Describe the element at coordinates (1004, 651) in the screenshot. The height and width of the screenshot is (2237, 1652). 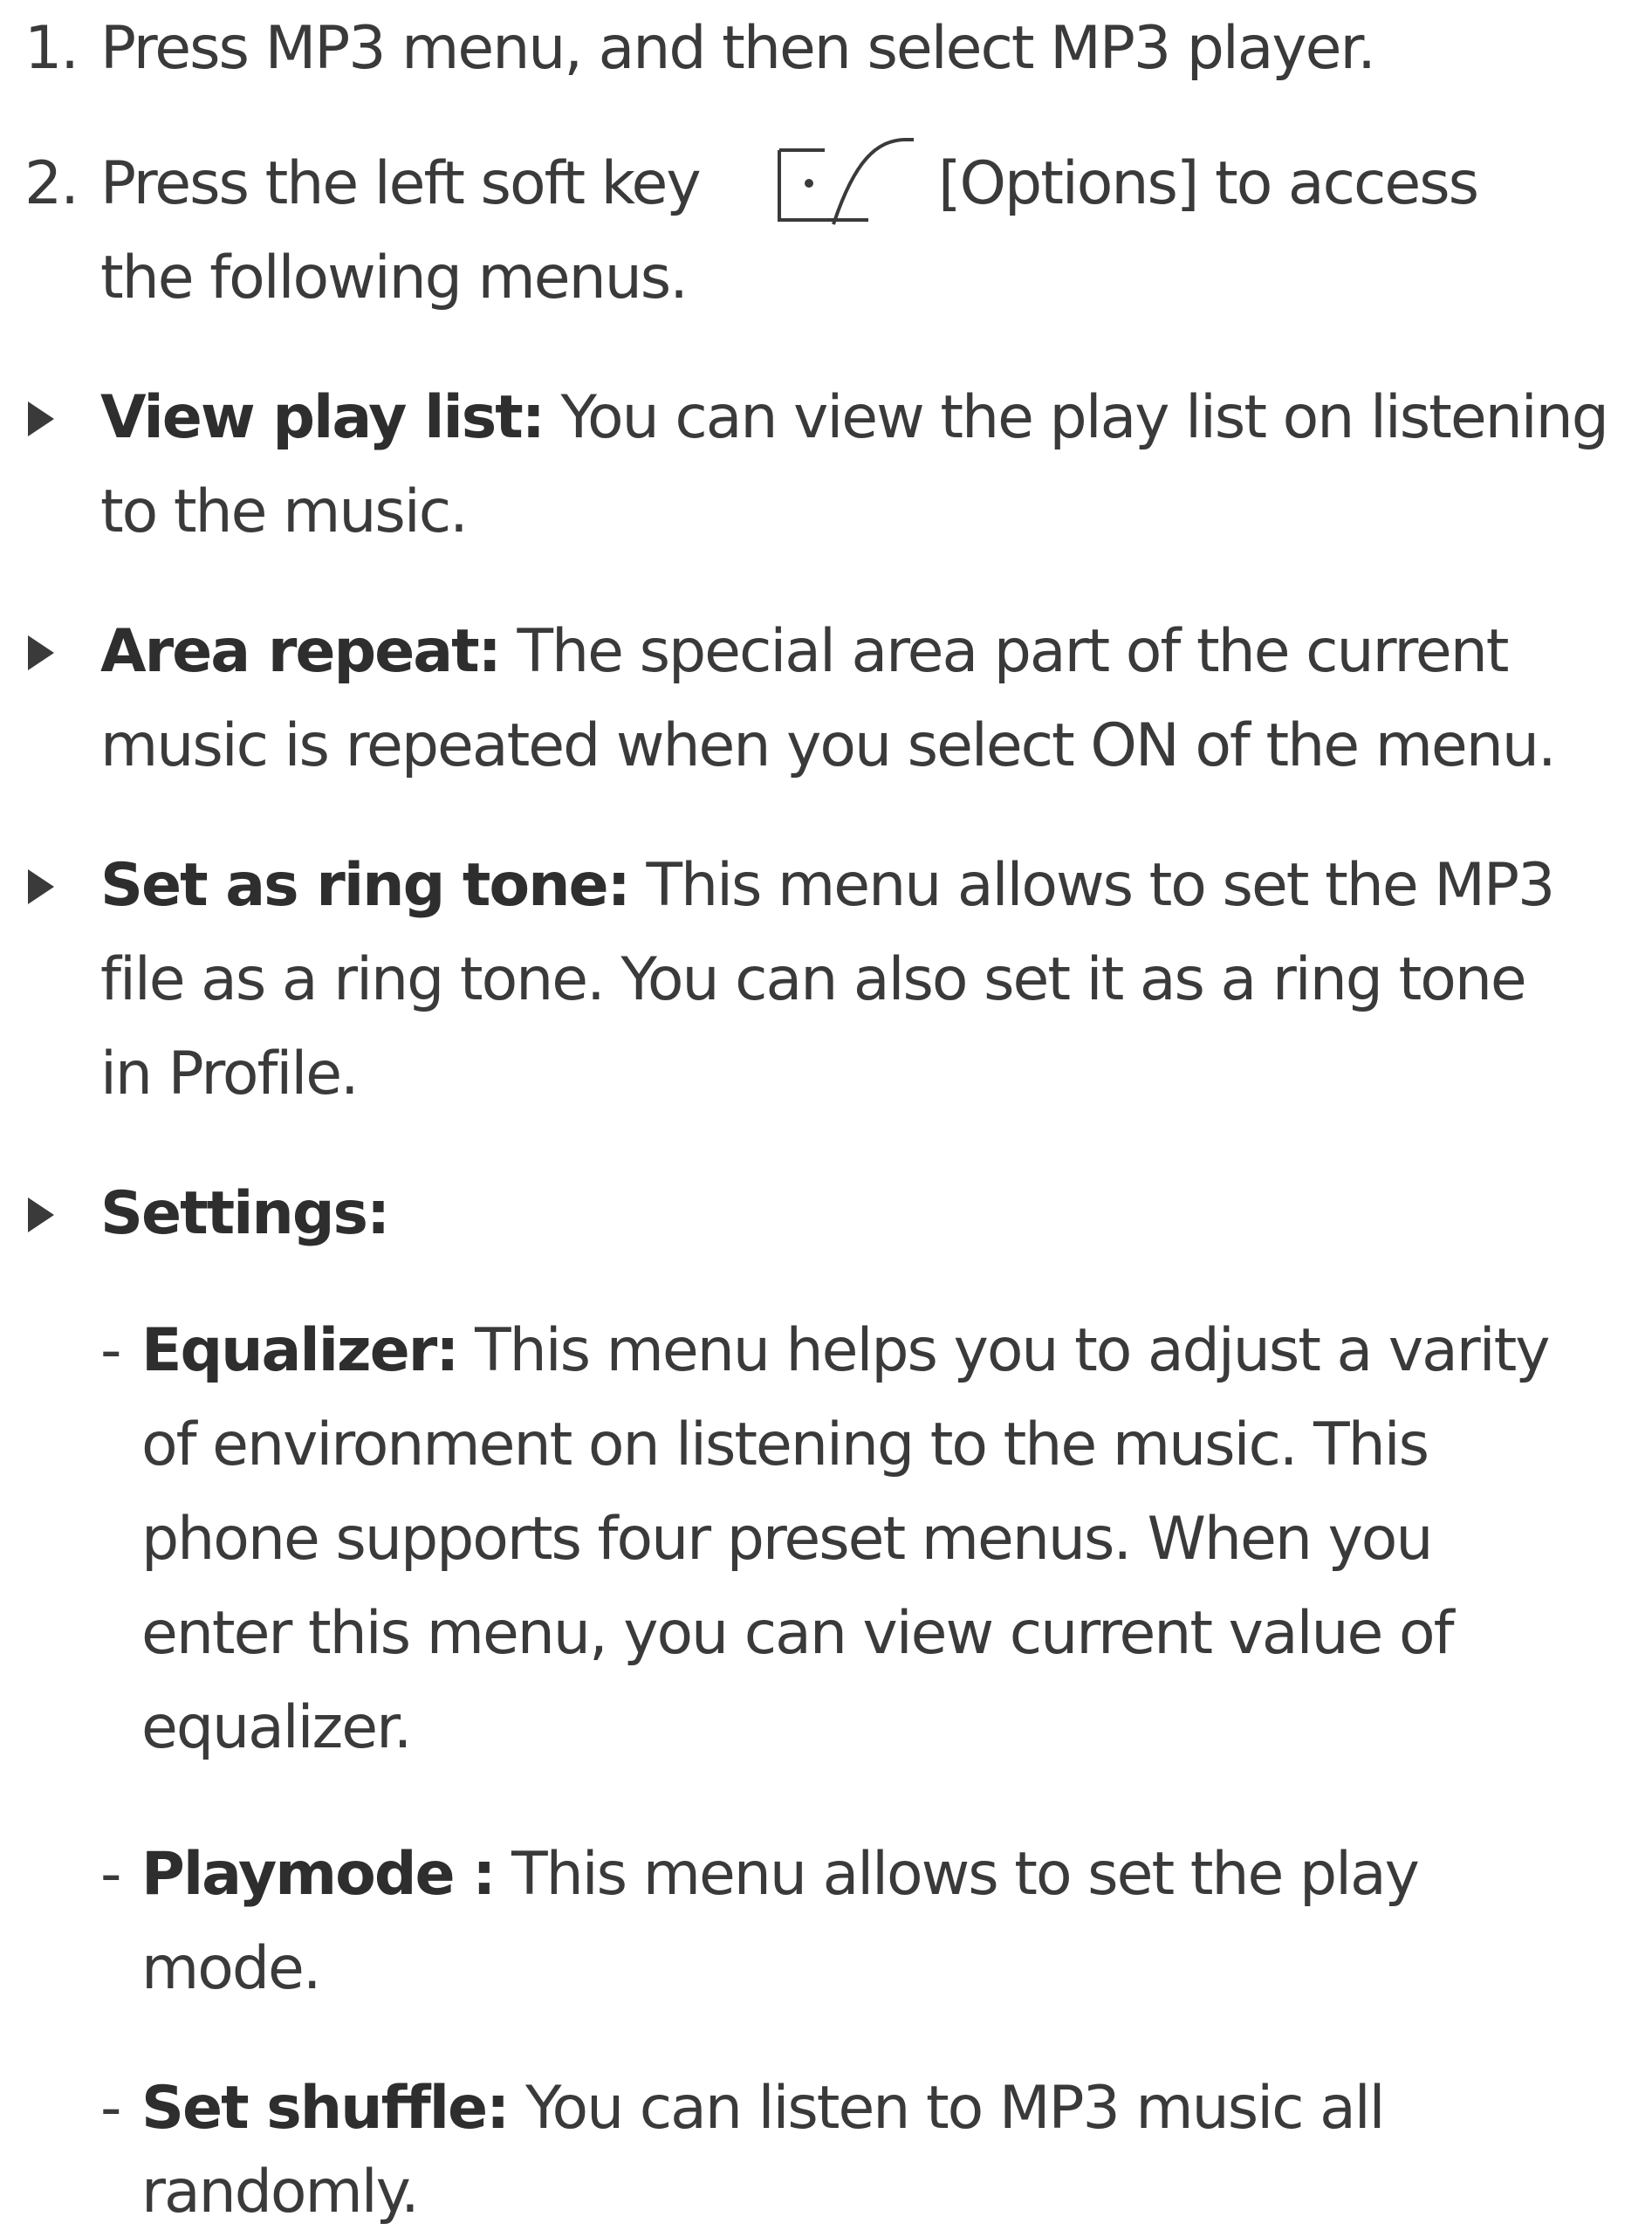
I see `bullet-item-text: The special area part of the current` at that location.